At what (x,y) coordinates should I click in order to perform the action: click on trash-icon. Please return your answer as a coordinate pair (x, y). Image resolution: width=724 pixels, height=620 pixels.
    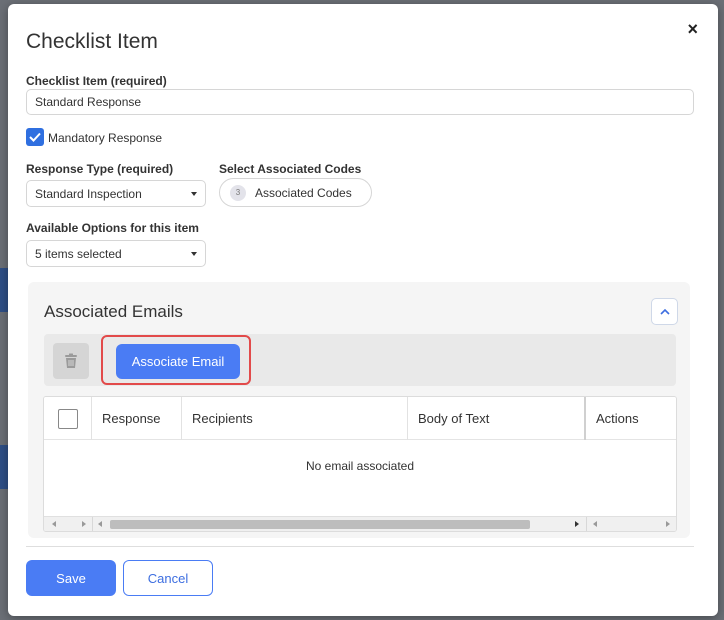
    Looking at the image, I should click on (71, 360).